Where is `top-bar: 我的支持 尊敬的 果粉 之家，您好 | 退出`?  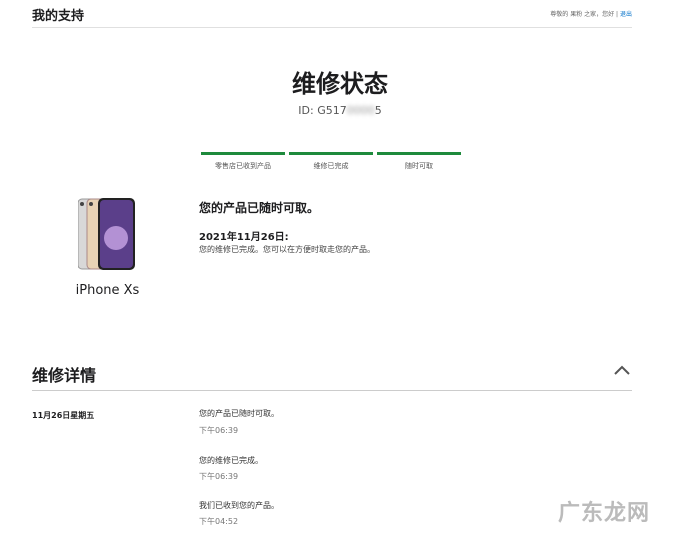 top-bar: 我的支持 尊敬的 果粉 之家，您好 | 退出 is located at coordinates (332, 14).